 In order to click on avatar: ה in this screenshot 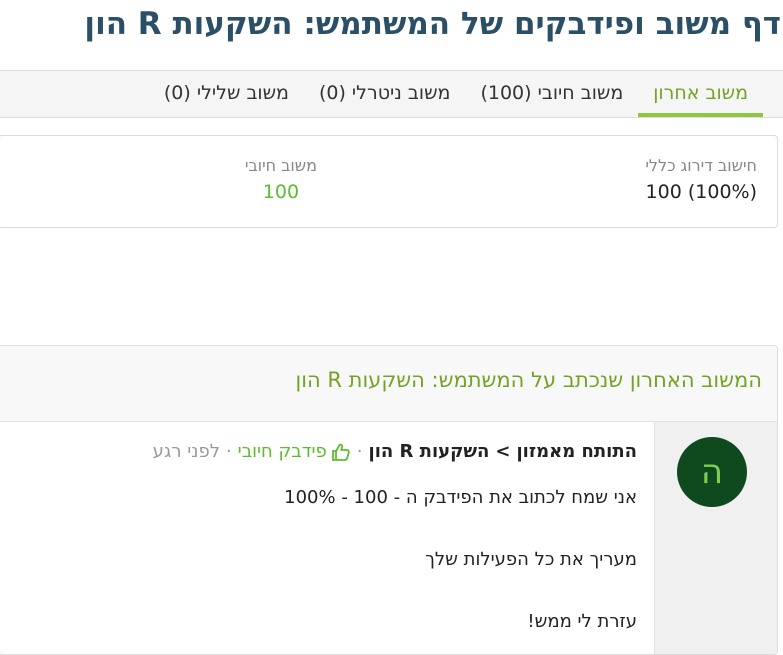, I will do `click(712, 472)`.